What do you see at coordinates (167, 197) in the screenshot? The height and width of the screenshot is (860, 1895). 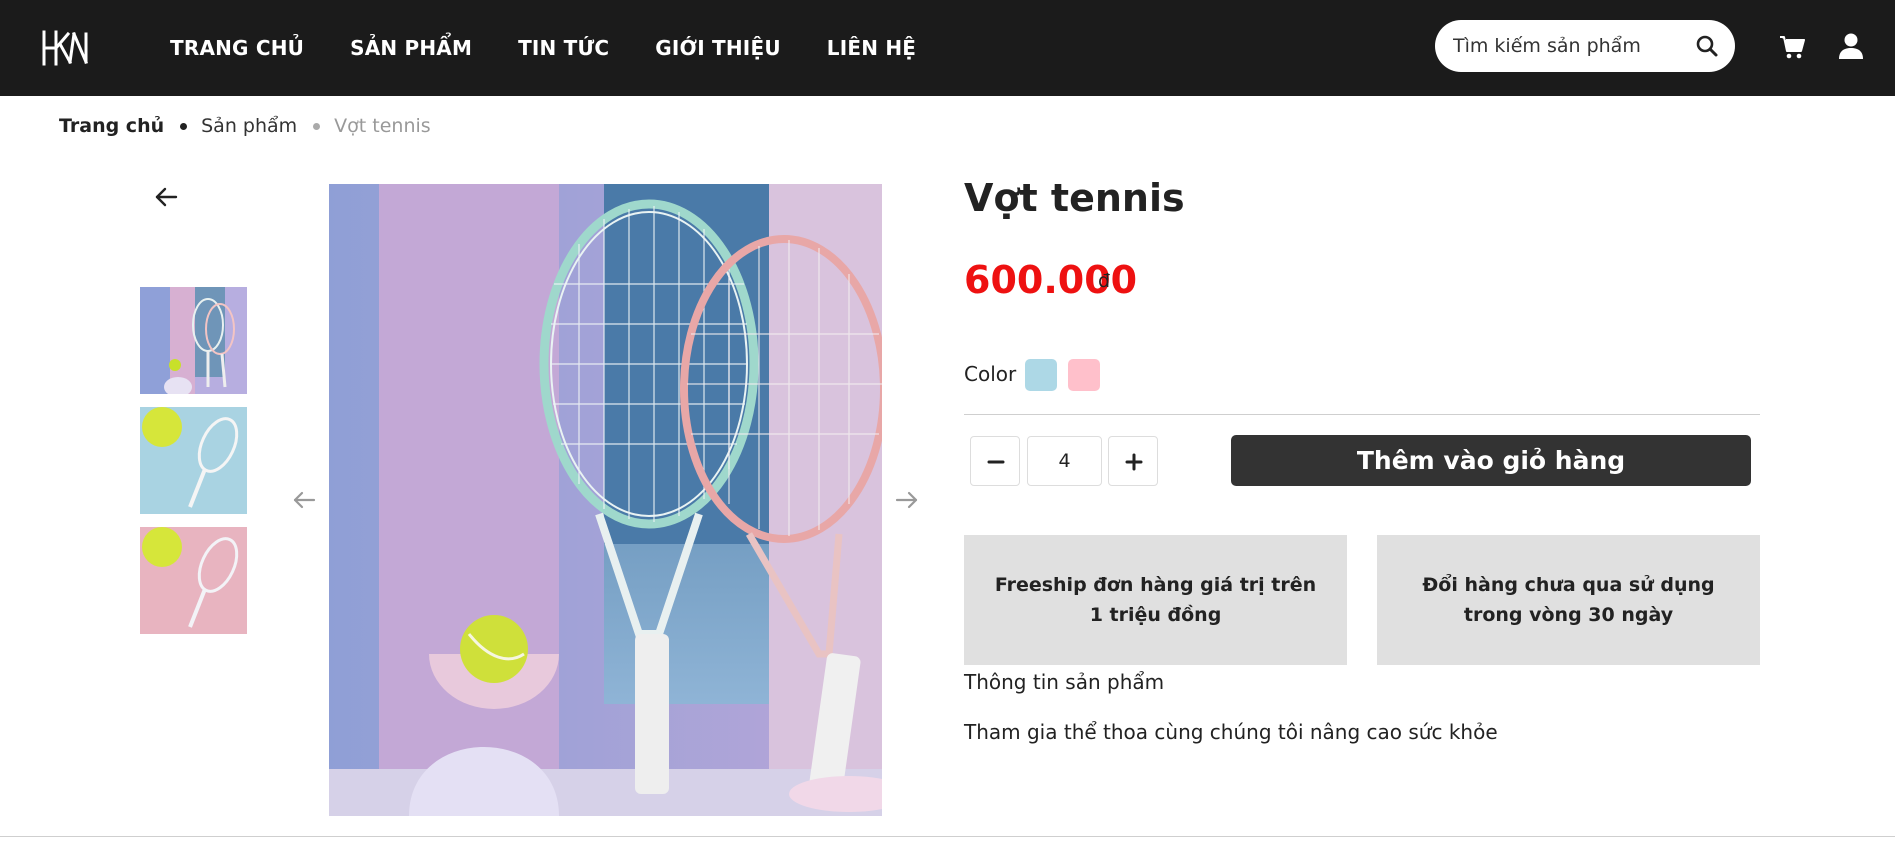 I see `back-arrow-icon` at bounding box center [167, 197].